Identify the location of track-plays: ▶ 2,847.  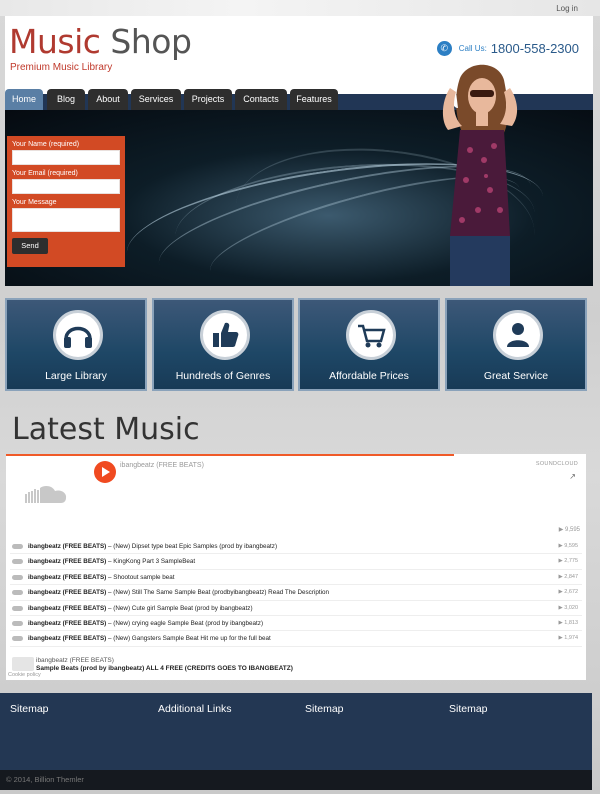
(568, 576).